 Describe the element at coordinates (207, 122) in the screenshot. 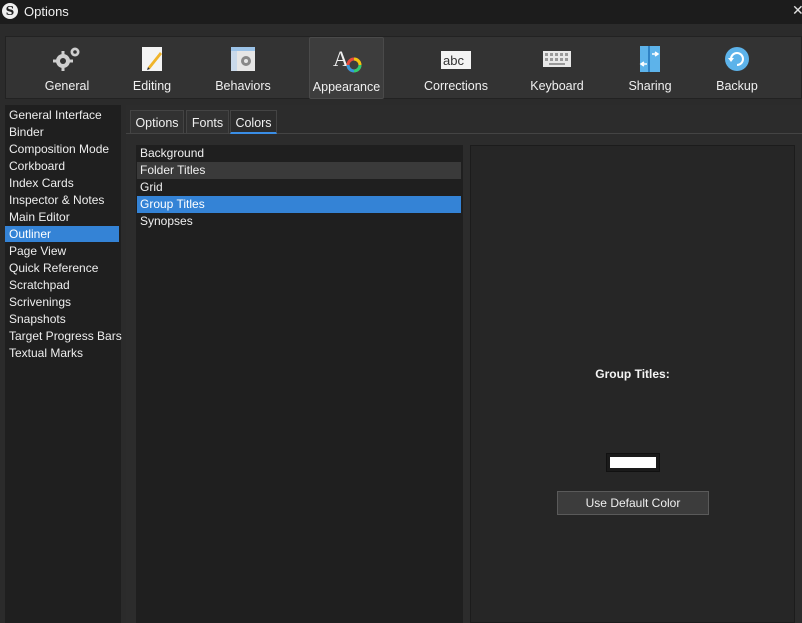

I see `tab-fonts: Fonts` at that location.